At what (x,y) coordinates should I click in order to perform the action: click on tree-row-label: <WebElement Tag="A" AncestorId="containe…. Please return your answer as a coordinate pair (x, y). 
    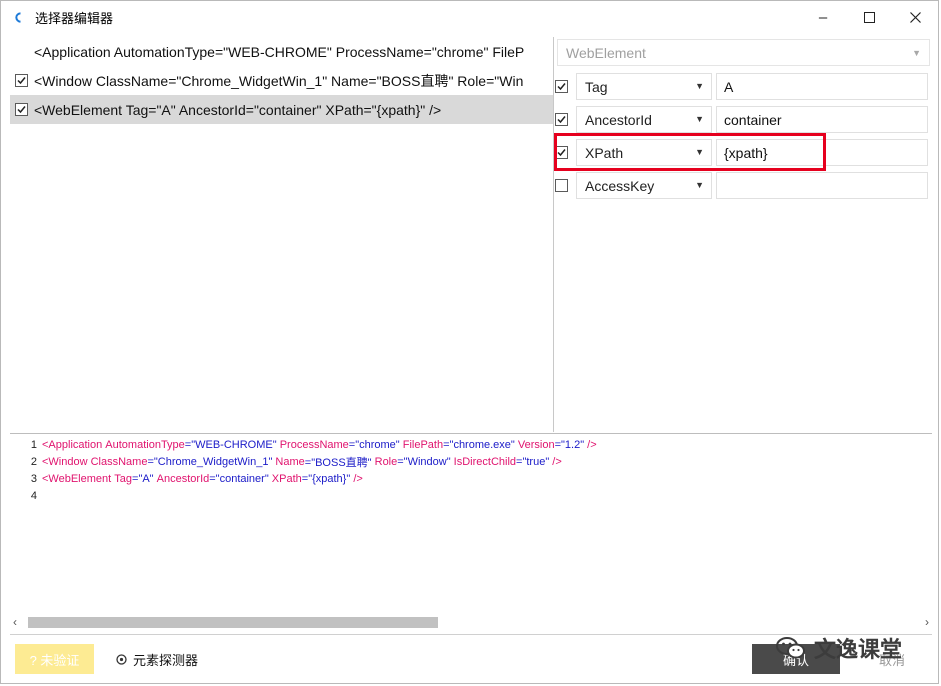
    Looking at the image, I should click on (238, 109).